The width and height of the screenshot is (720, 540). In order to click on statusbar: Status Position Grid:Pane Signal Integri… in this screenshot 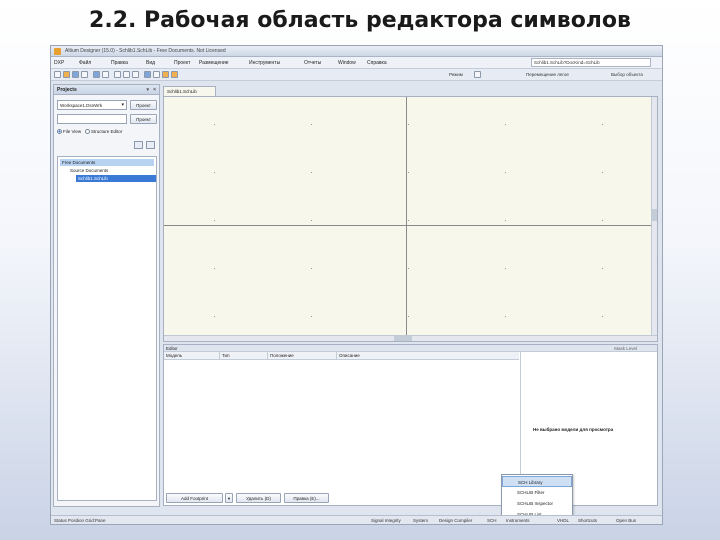, I will do `click(356, 519)`.